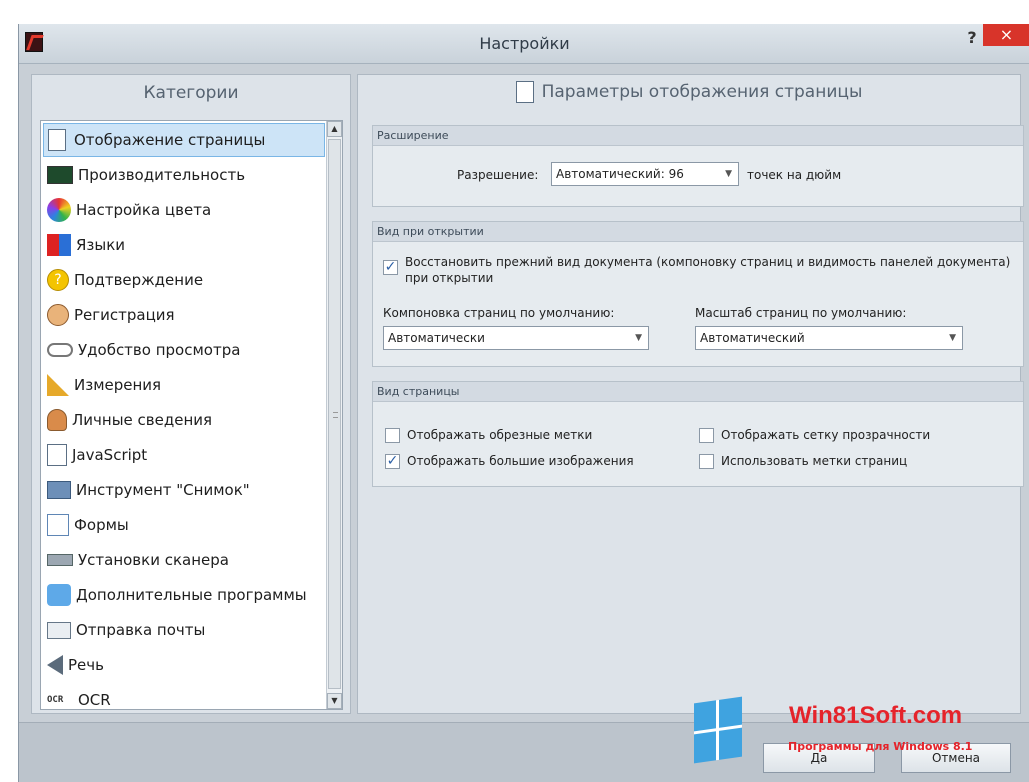 The height and width of the screenshot is (782, 1029). What do you see at coordinates (1006, 35) in the screenshot?
I see `close-button: ×` at bounding box center [1006, 35].